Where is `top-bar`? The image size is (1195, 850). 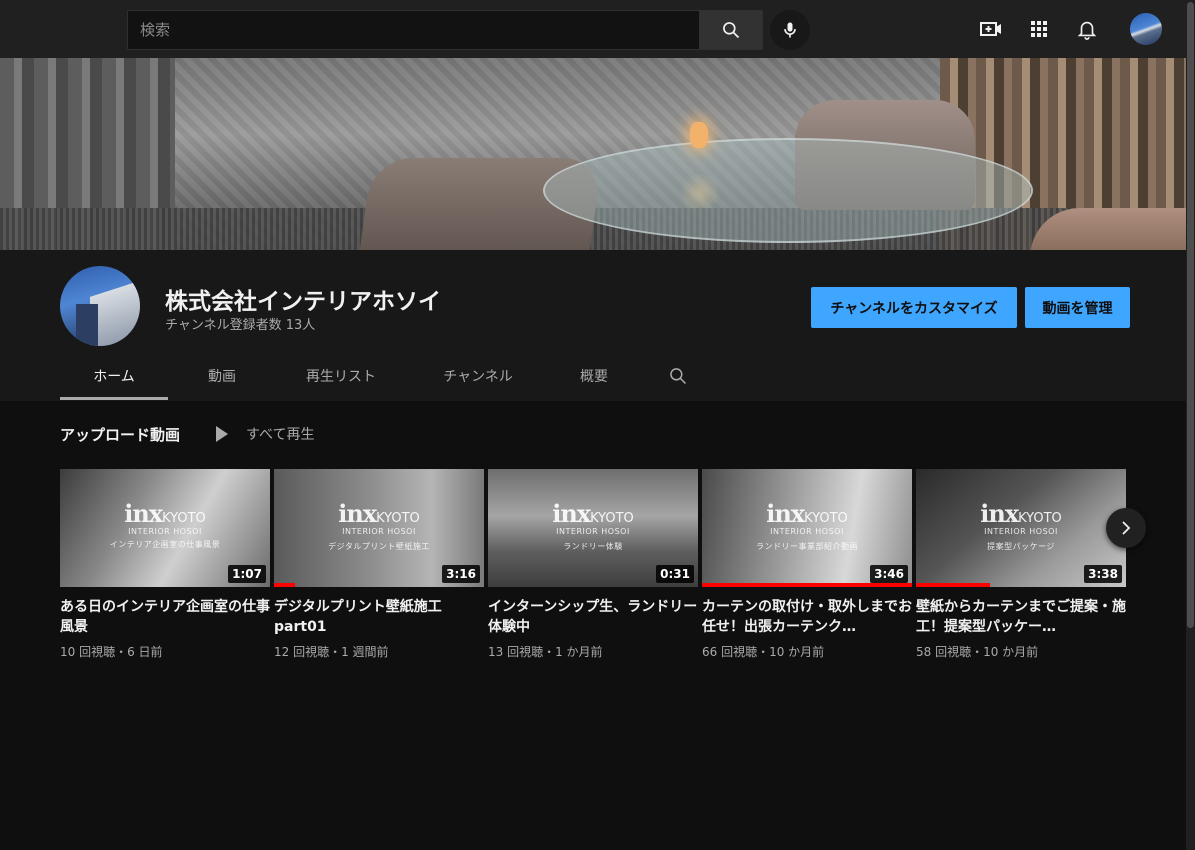
top-bar is located at coordinates (597, 29).